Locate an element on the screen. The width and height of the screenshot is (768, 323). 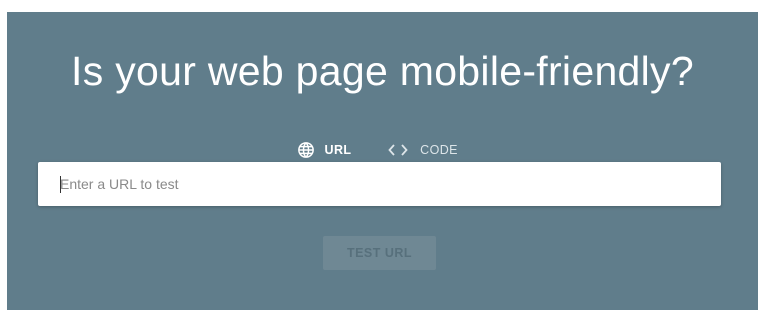
url-input is located at coordinates (379, 184).